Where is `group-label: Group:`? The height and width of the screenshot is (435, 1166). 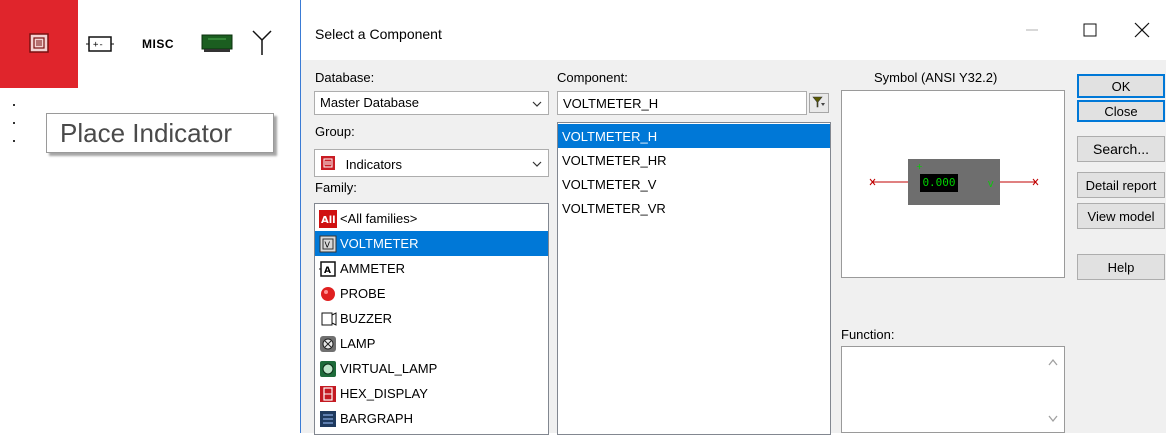
group-label: Group: is located at coordinates (335, 131).